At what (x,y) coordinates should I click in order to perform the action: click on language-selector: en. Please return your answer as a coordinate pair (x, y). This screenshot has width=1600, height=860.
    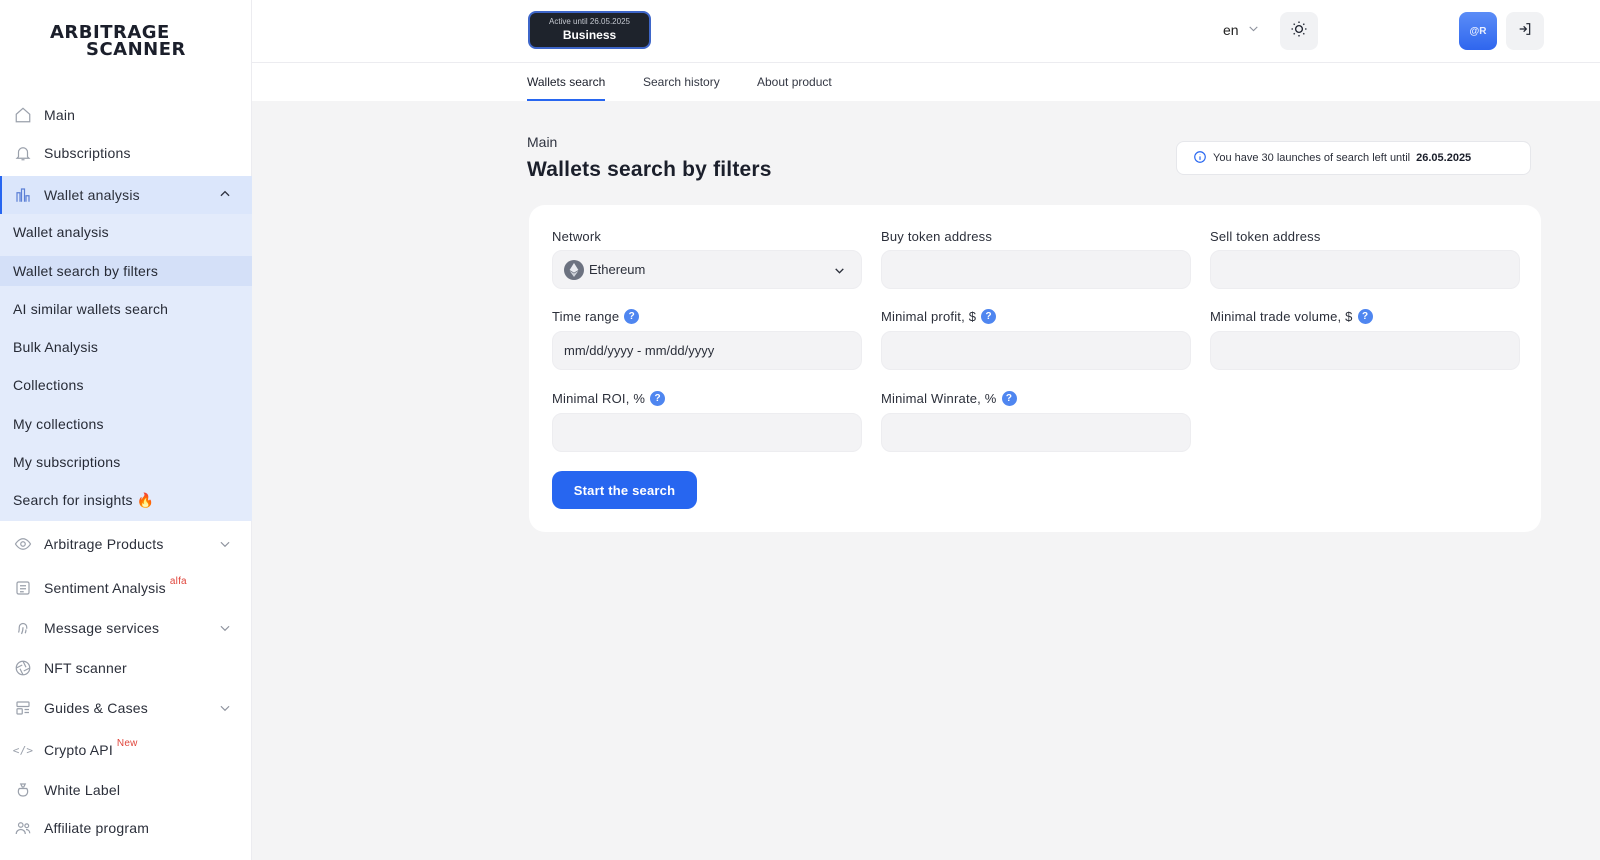
    Looking at the image, I should click on (1241, 30).